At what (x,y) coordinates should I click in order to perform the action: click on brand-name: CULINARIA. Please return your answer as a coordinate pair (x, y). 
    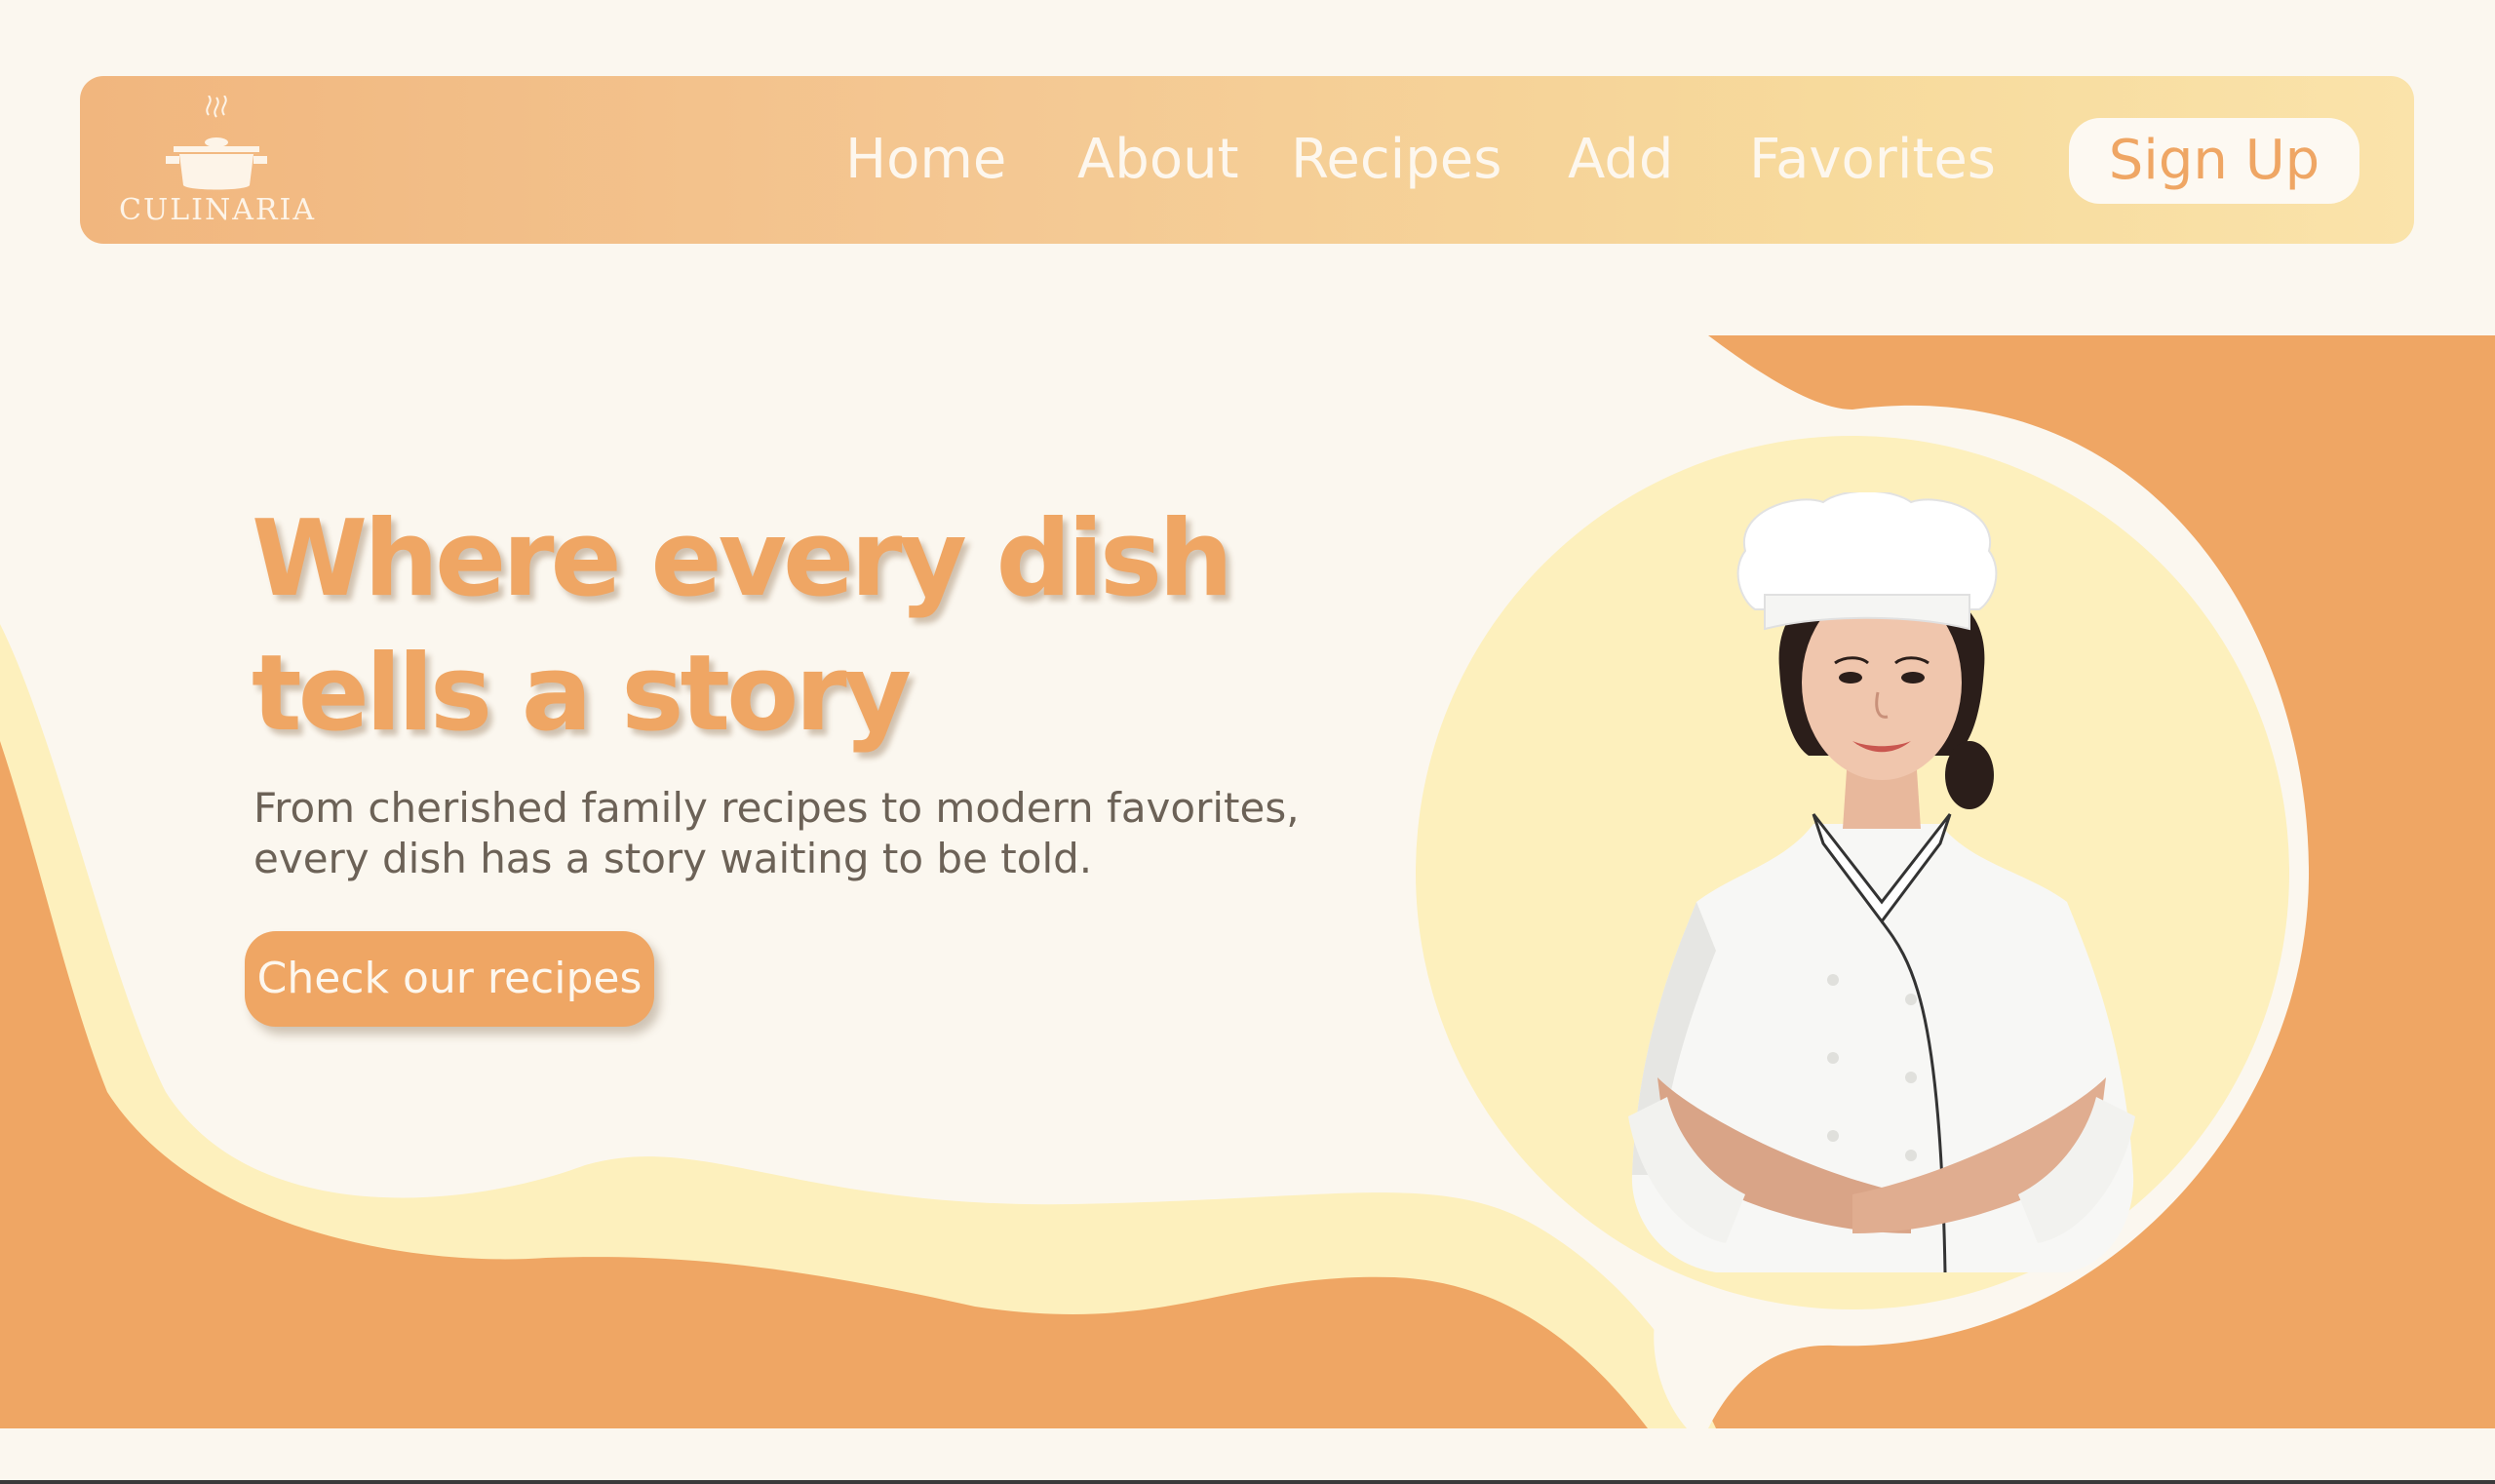
    Looking at the image, I should click on (218, 210).